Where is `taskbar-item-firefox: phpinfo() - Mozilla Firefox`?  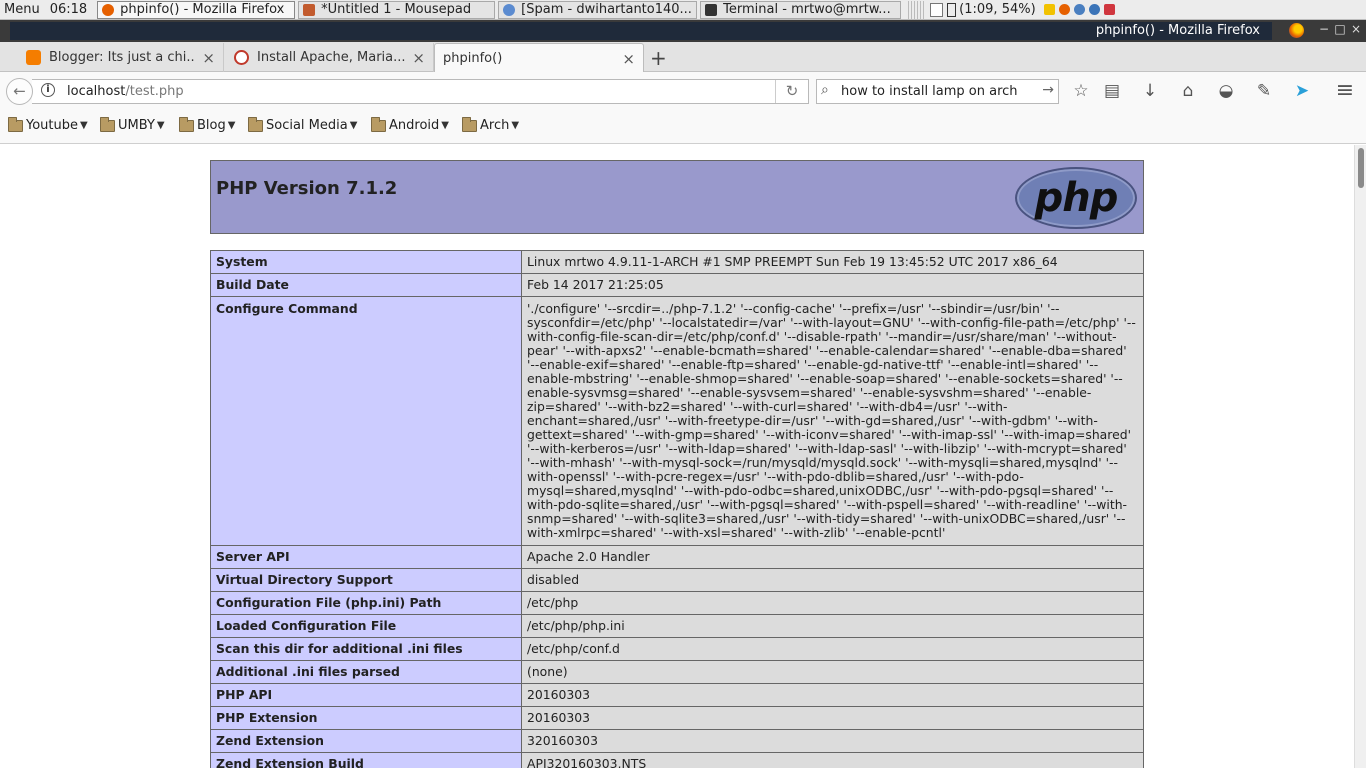 taskbar-item-firefox: phpinfo() - Mozilla Firefox is located at coordinates (196, 9).